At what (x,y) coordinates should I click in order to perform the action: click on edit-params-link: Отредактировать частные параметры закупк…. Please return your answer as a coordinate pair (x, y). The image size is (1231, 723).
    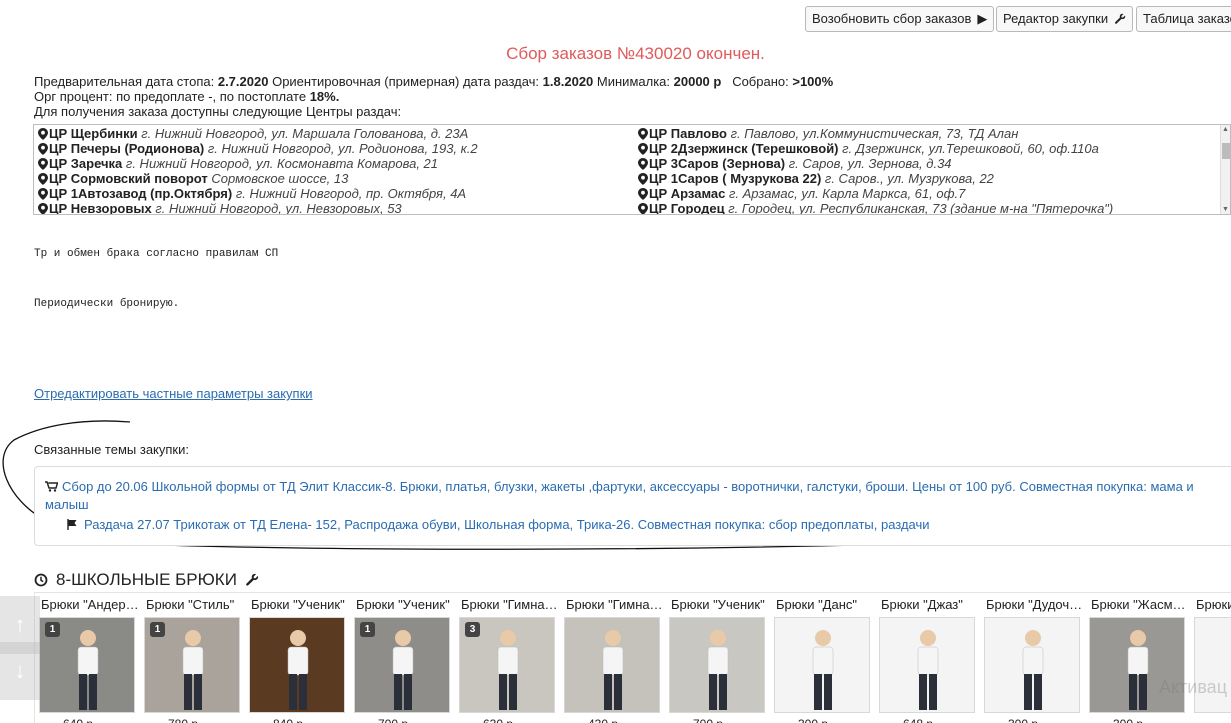
    Looking at the image, I should click on (173, 393).